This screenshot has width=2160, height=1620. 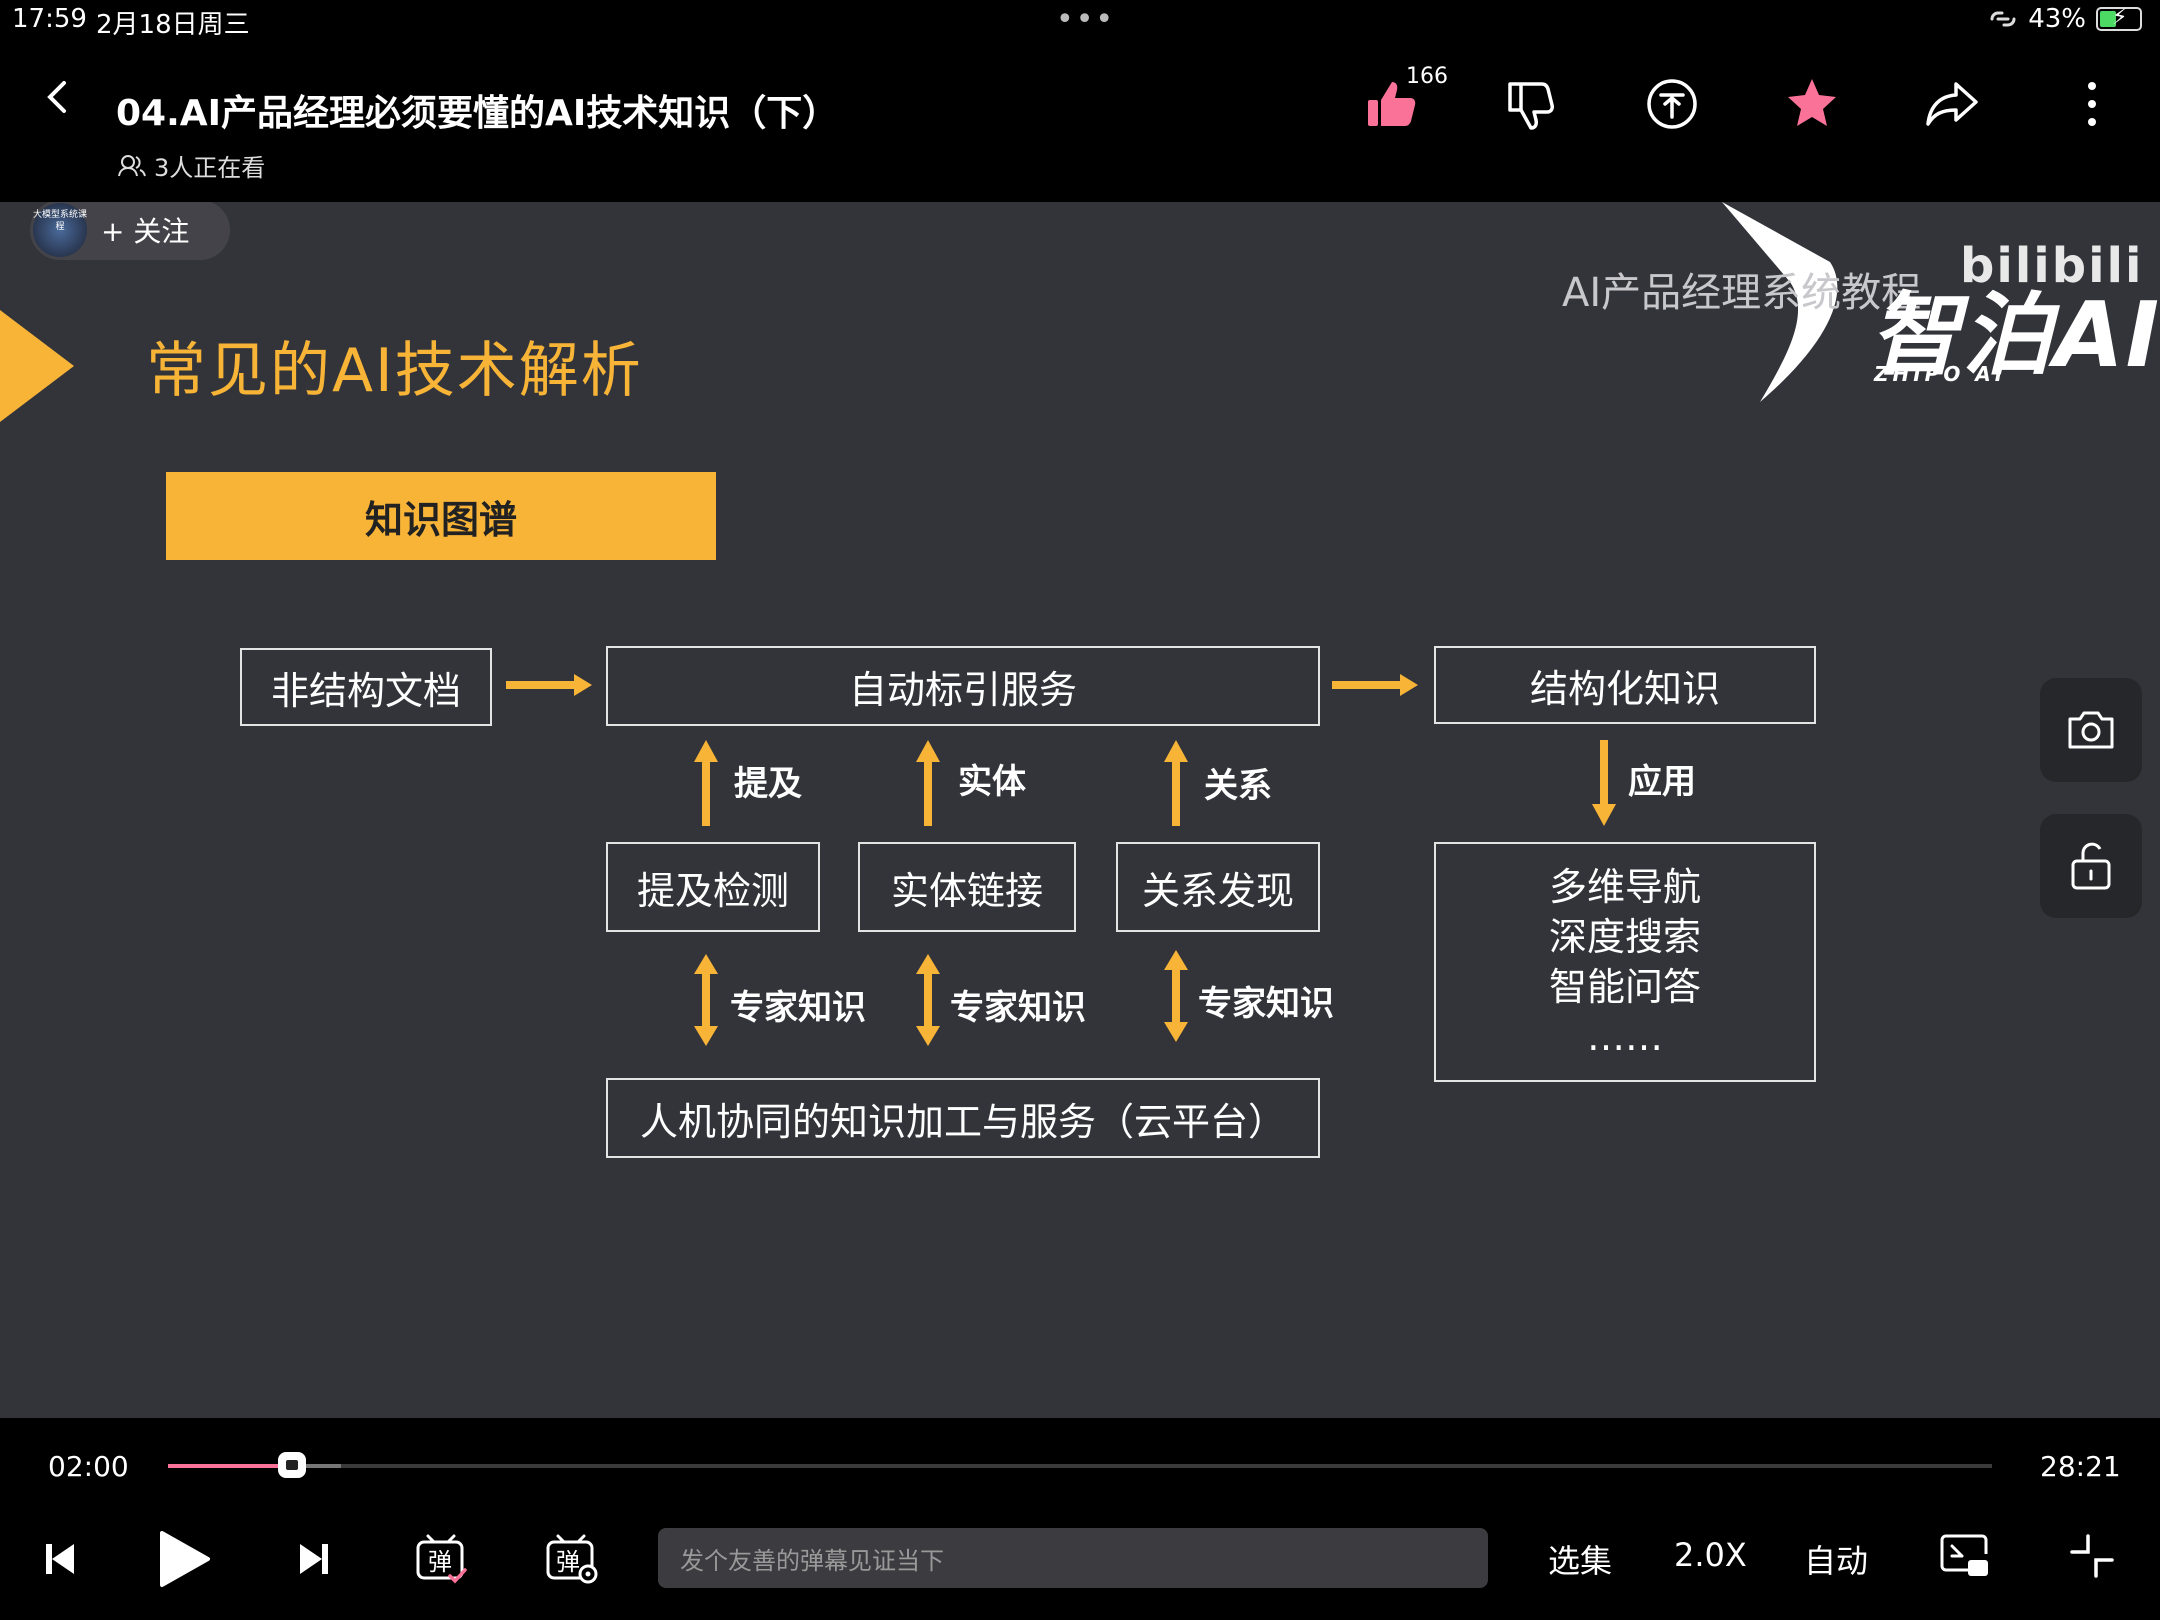 What do you see at coordinates (1580, 1559) in the screenshot?
I see `episodes-button: 选集` at bounding box center [1580, 1559].